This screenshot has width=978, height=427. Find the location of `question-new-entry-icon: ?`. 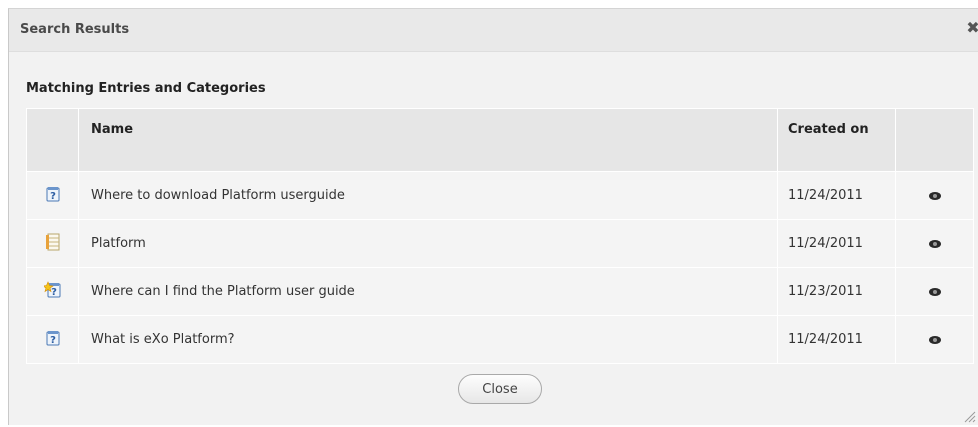

question-new-entry-icon: ? is located at coordinates (51, 291).